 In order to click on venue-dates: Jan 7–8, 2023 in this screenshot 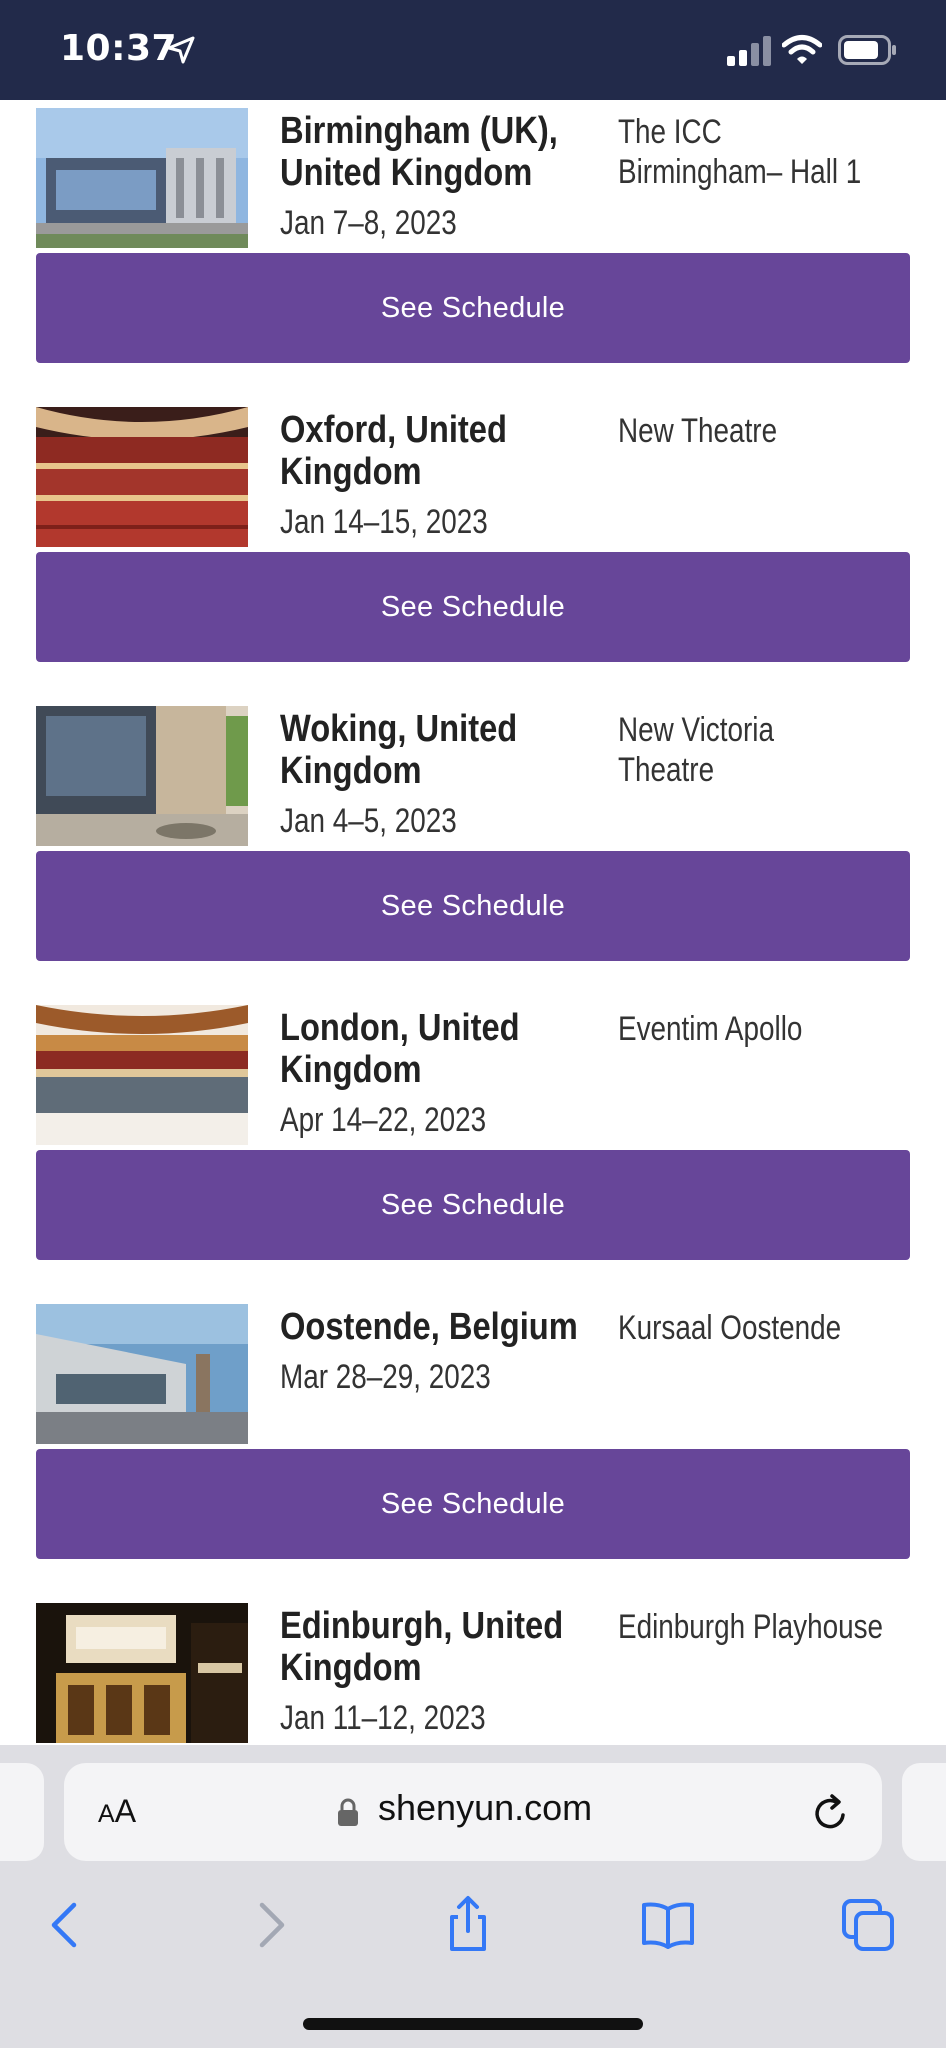, I will do `click(368, 223)`.